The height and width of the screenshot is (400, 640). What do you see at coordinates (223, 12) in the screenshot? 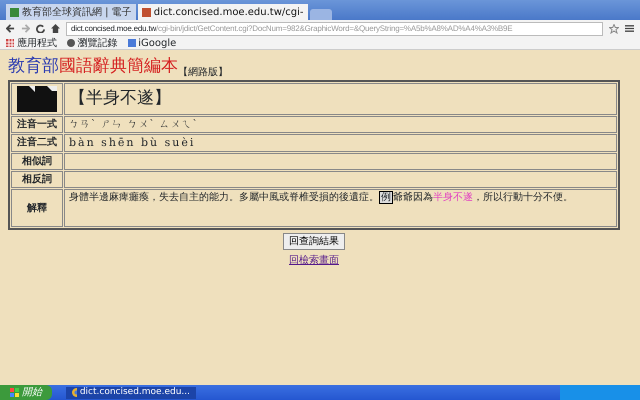
I see `browser-tab: dict.concised.moe.edu.tw/cgi-` at bounding box center [223, 12].